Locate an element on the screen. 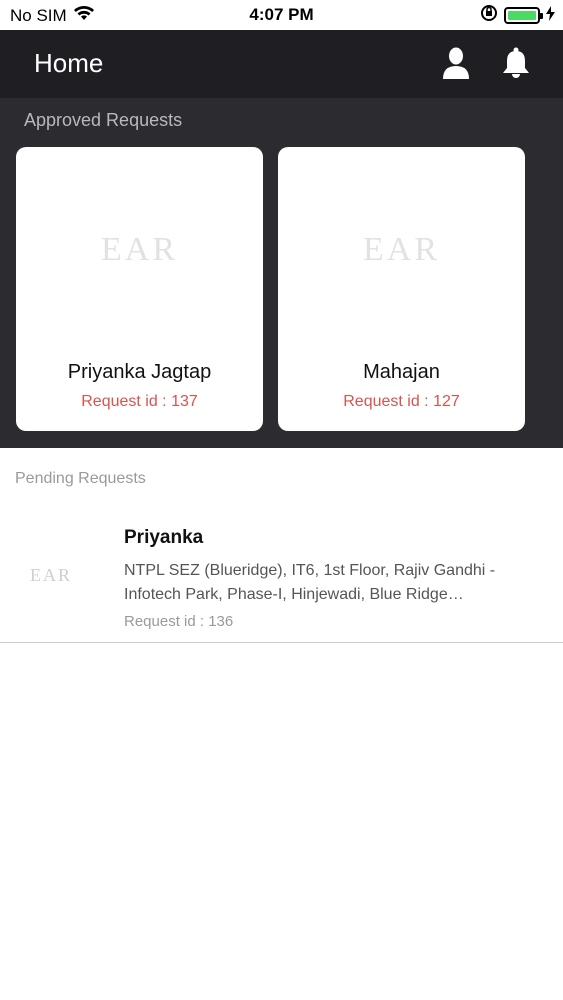 This screenshot has height=1000, width=563. battery-level is located at coordinates (522, 15).